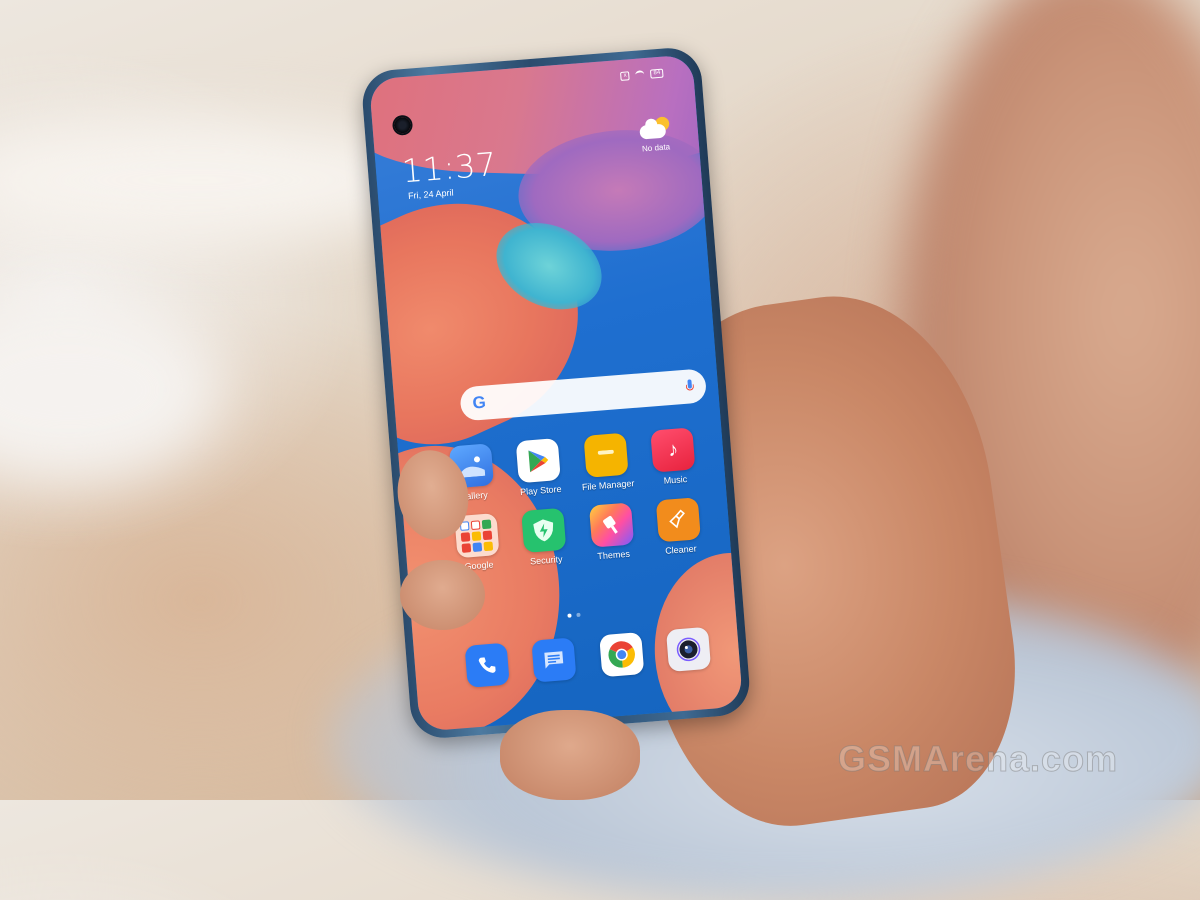 This screenshot has height=900, width=1200. I want to click on watermark: GSMArena.com, so click(978, 759).